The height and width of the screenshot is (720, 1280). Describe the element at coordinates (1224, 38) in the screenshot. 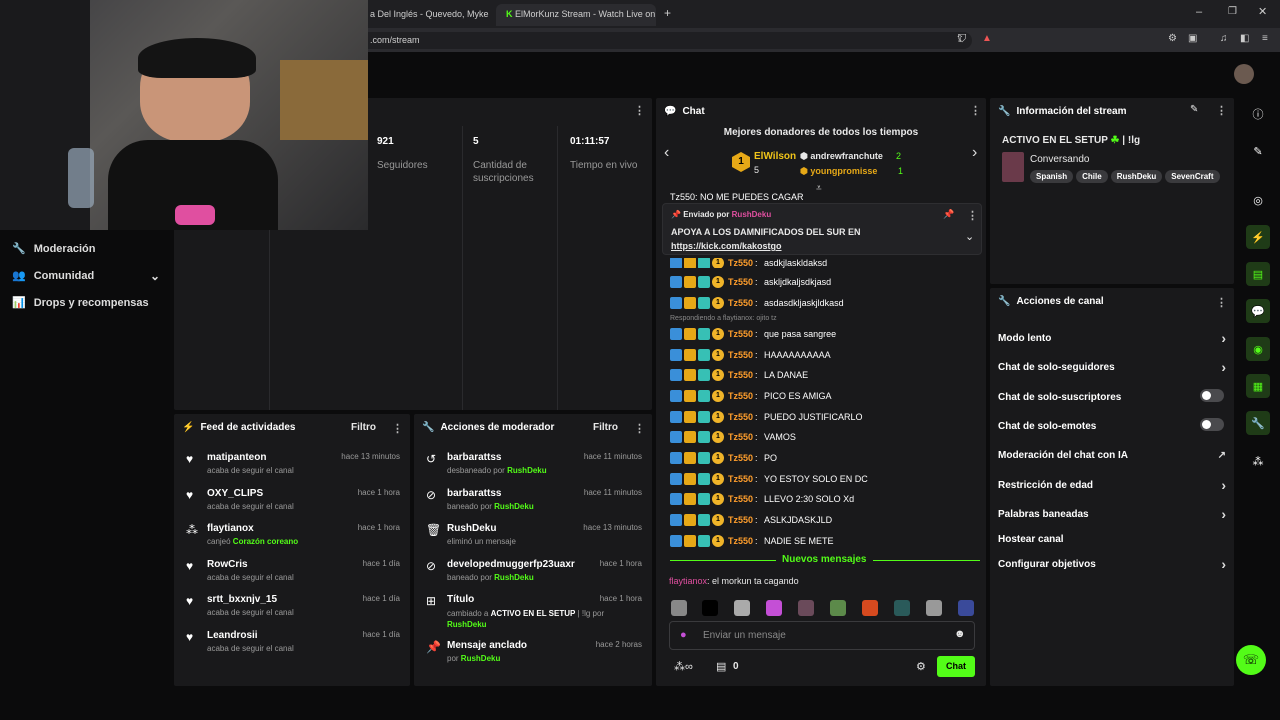

I see `music-icon: ♫` at that location.